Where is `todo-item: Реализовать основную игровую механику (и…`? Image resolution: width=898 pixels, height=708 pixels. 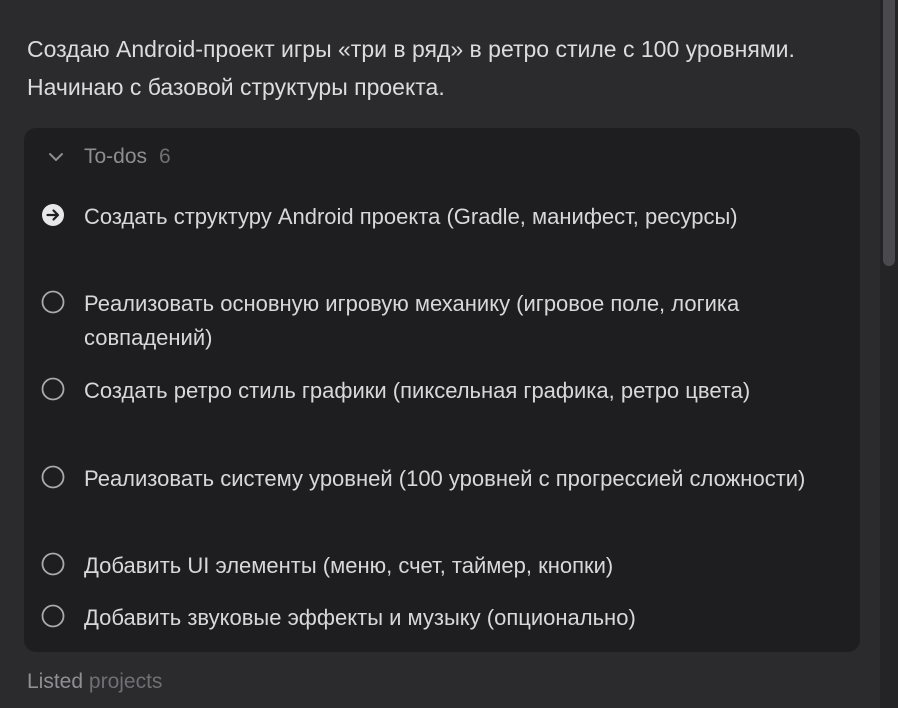
todo-item: Реализовать основную игровую механику (и… is located at coordinates (435, 322).